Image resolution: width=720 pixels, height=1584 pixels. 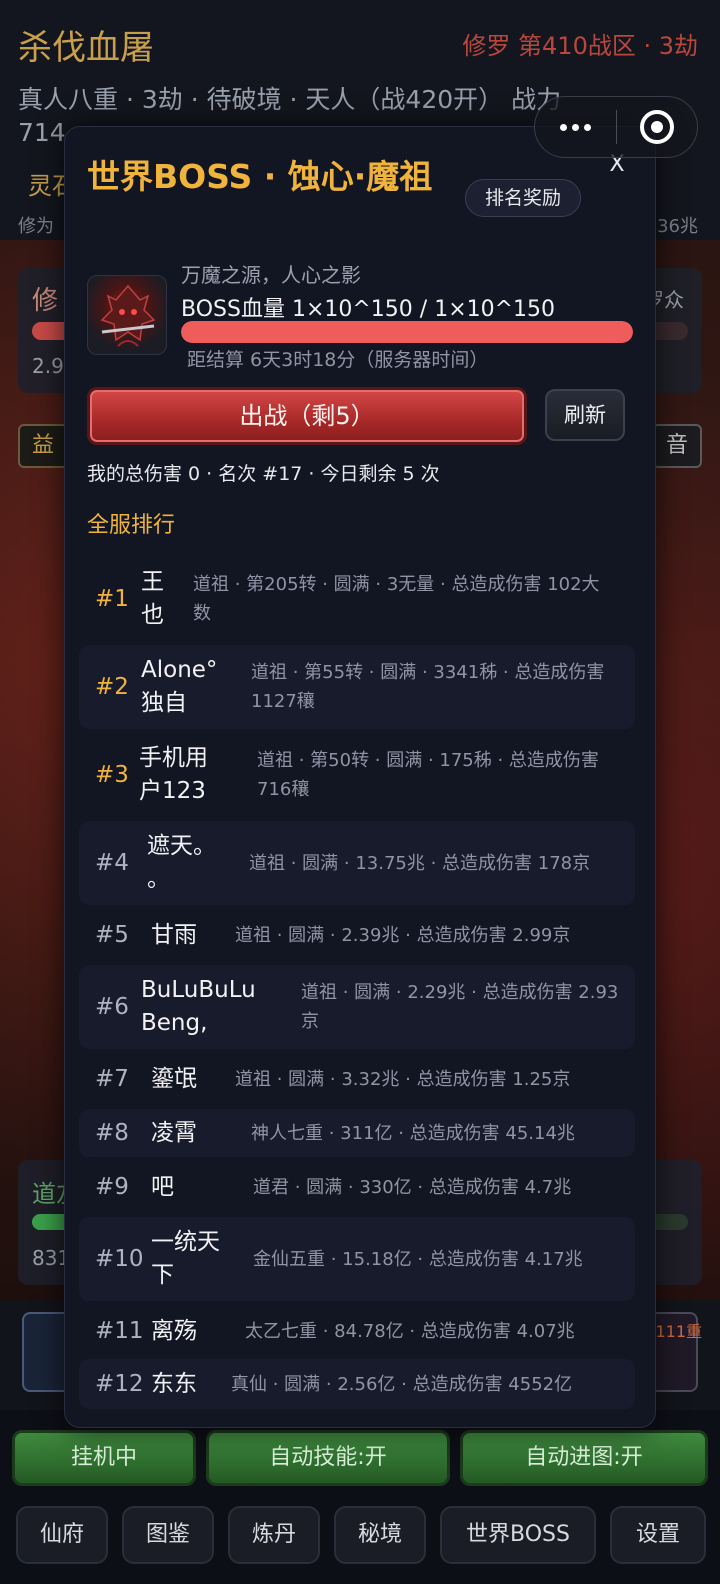 I want to click on player-stats: 道祖 · 第205转 · 圆满 · 3无量 · 总造成伤害 102大数, so click(x=396, y=599).